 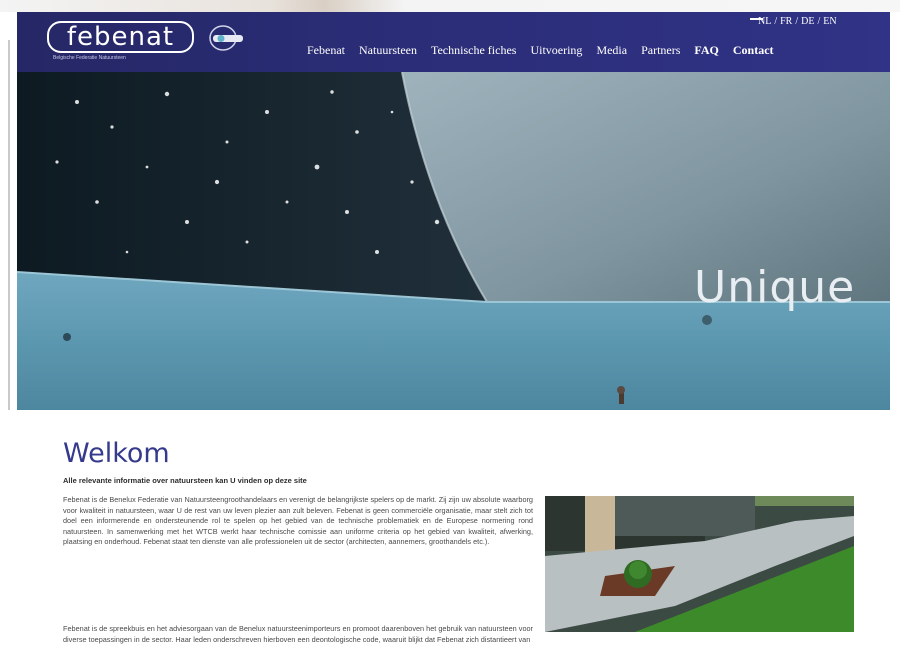 I want to click on nav-item-uitvoering: Uitvoering, so click(x=556, y=51).